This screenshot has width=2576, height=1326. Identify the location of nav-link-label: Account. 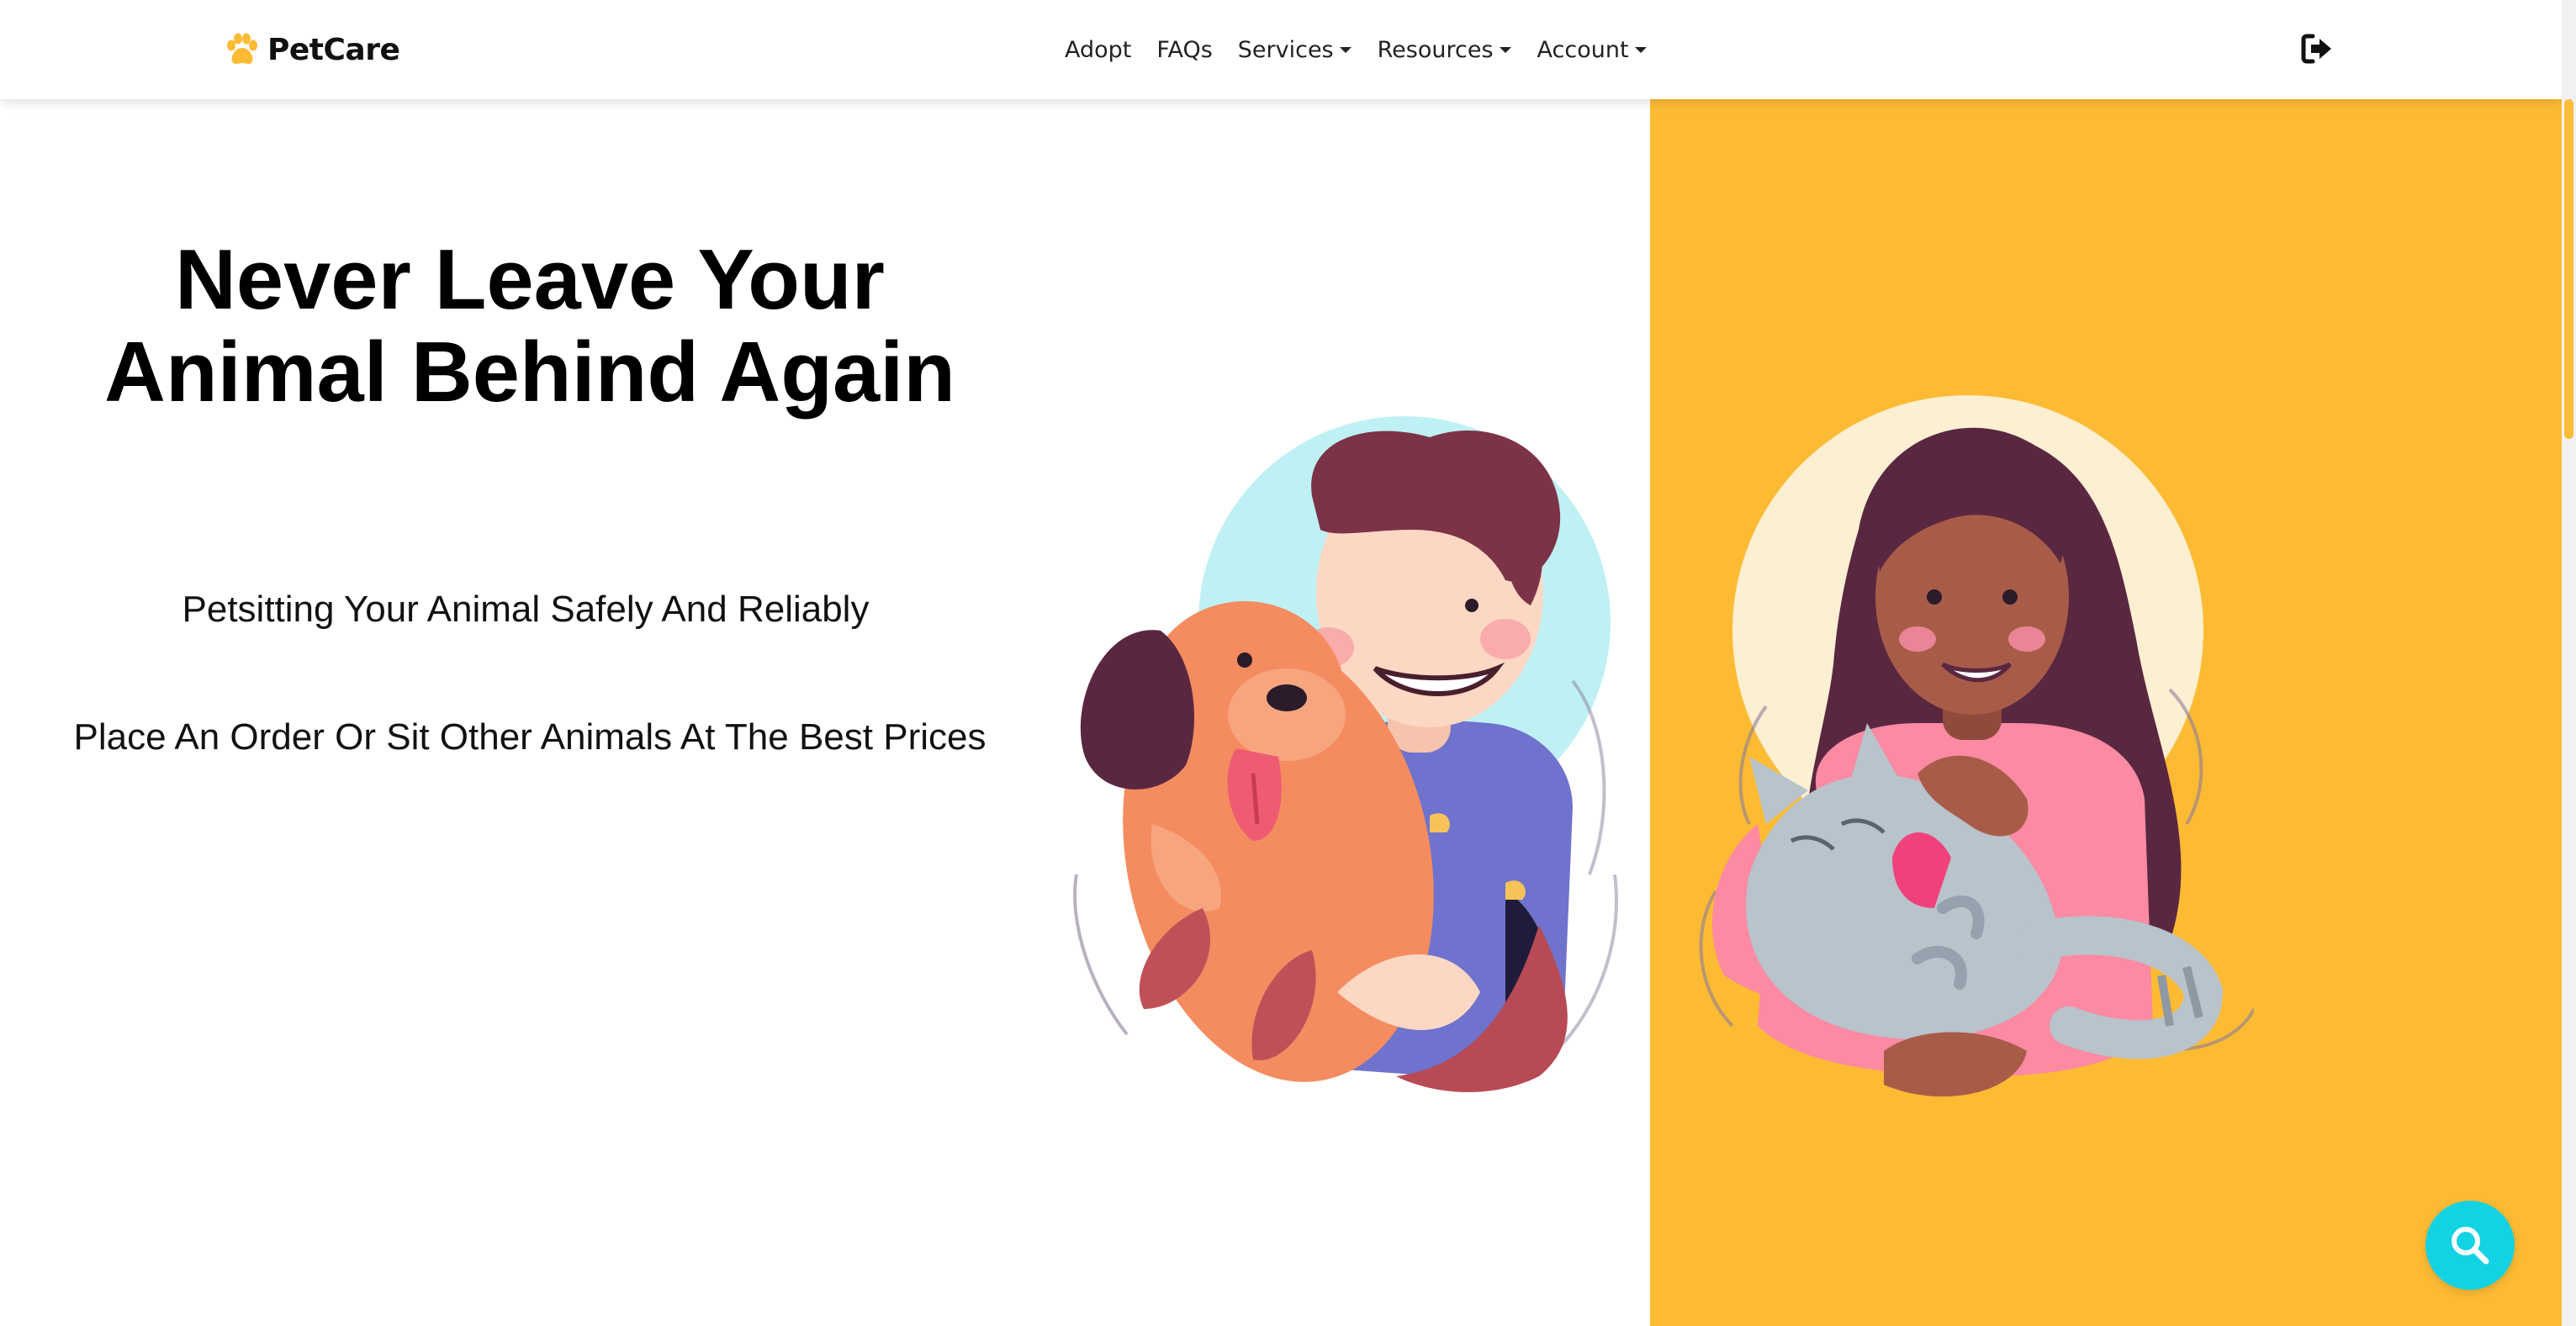
(1583, 49).